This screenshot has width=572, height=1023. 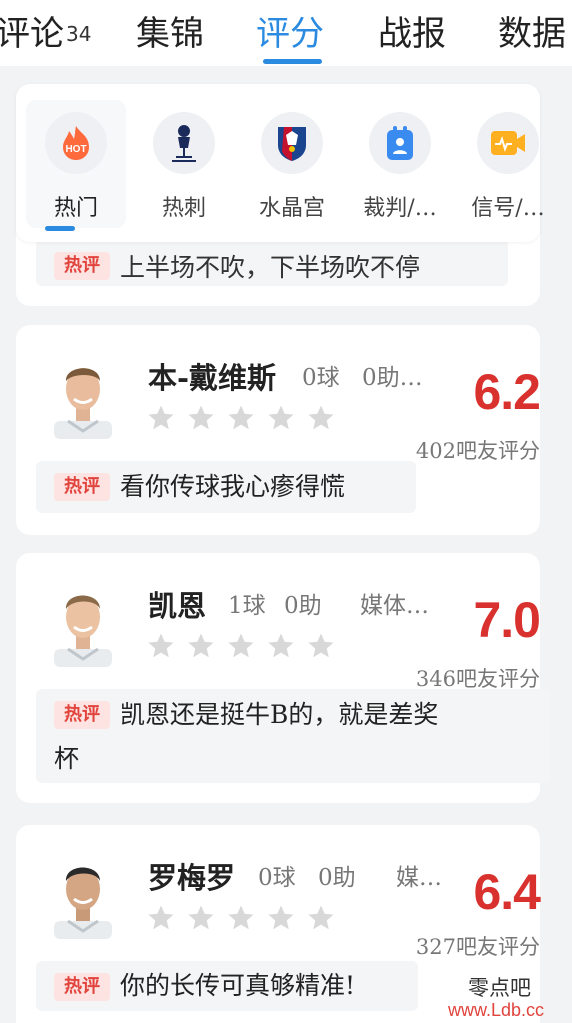 I want to click on comment-text: 你的长传可真够精准!, so click(x=238, y=985).